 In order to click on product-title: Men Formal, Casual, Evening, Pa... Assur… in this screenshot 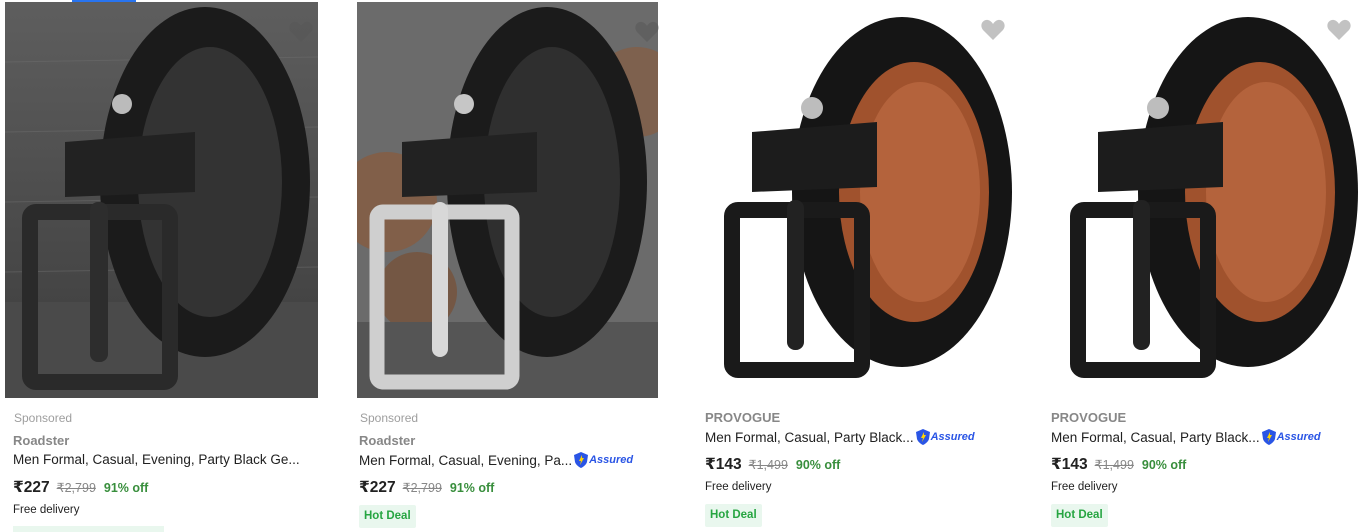, I will do `click(496, 460)`.